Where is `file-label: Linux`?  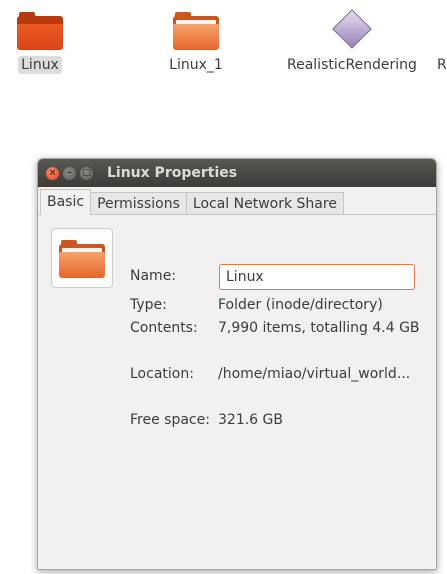
file-label: Linux is located at coordinates (40, 65).